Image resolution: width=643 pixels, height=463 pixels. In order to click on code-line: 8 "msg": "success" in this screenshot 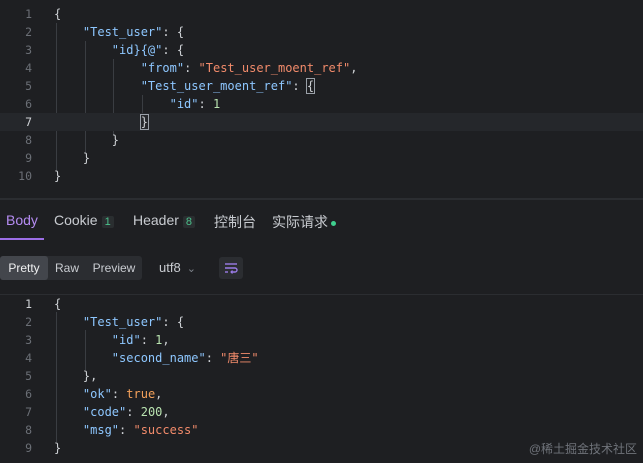, I will do `click(321, 430)`.